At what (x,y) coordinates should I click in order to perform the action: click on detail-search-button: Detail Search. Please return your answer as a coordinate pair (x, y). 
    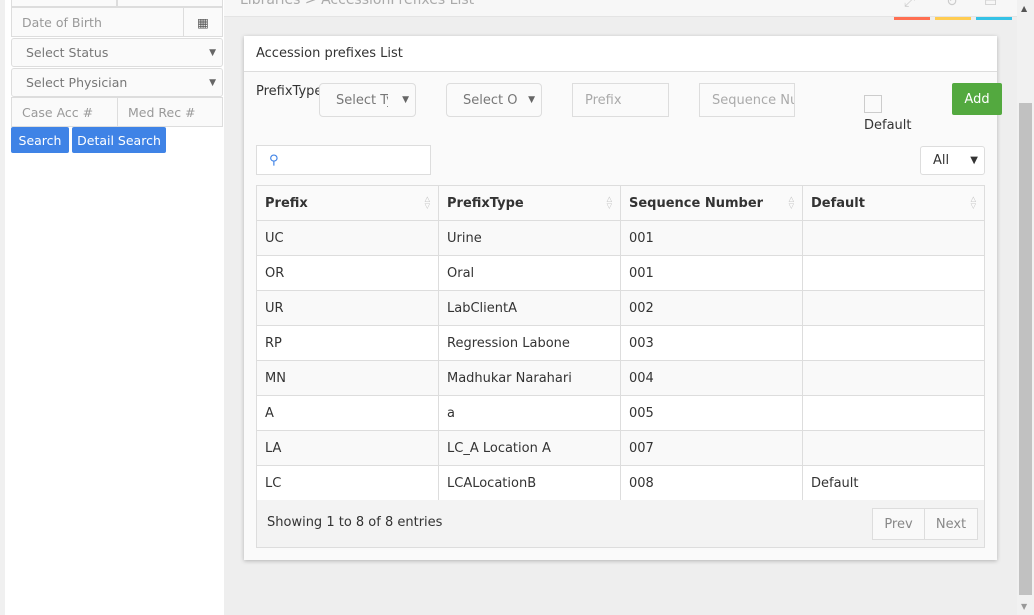
    Looking at the image, I should click on (119, 140).